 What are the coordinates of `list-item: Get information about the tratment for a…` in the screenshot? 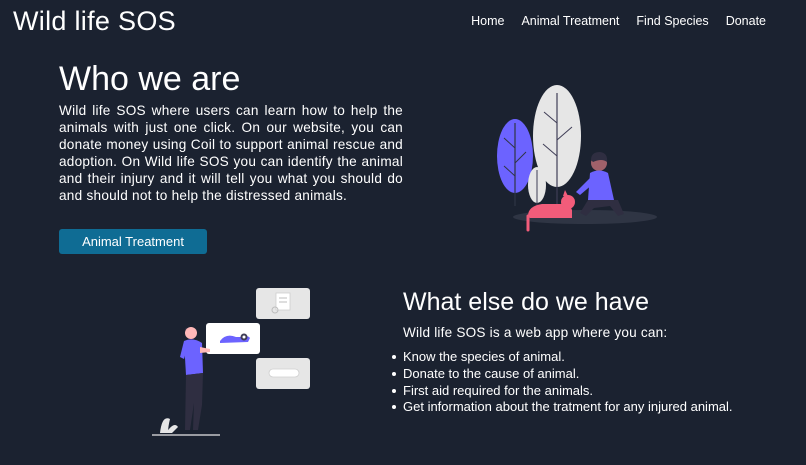 It's located at (572, 407).